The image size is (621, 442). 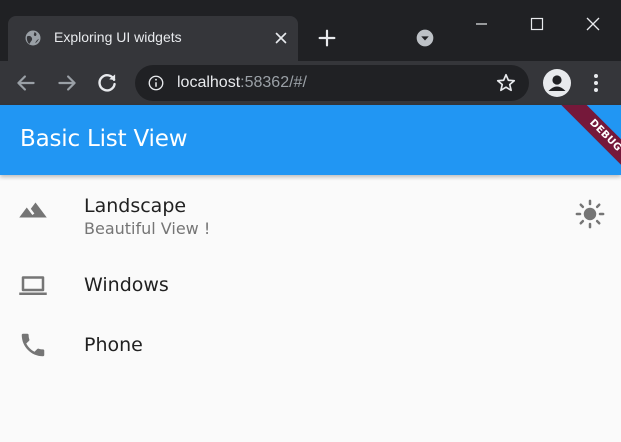 I want to click on list-item-title: Windows, so click(x=126, y=285).